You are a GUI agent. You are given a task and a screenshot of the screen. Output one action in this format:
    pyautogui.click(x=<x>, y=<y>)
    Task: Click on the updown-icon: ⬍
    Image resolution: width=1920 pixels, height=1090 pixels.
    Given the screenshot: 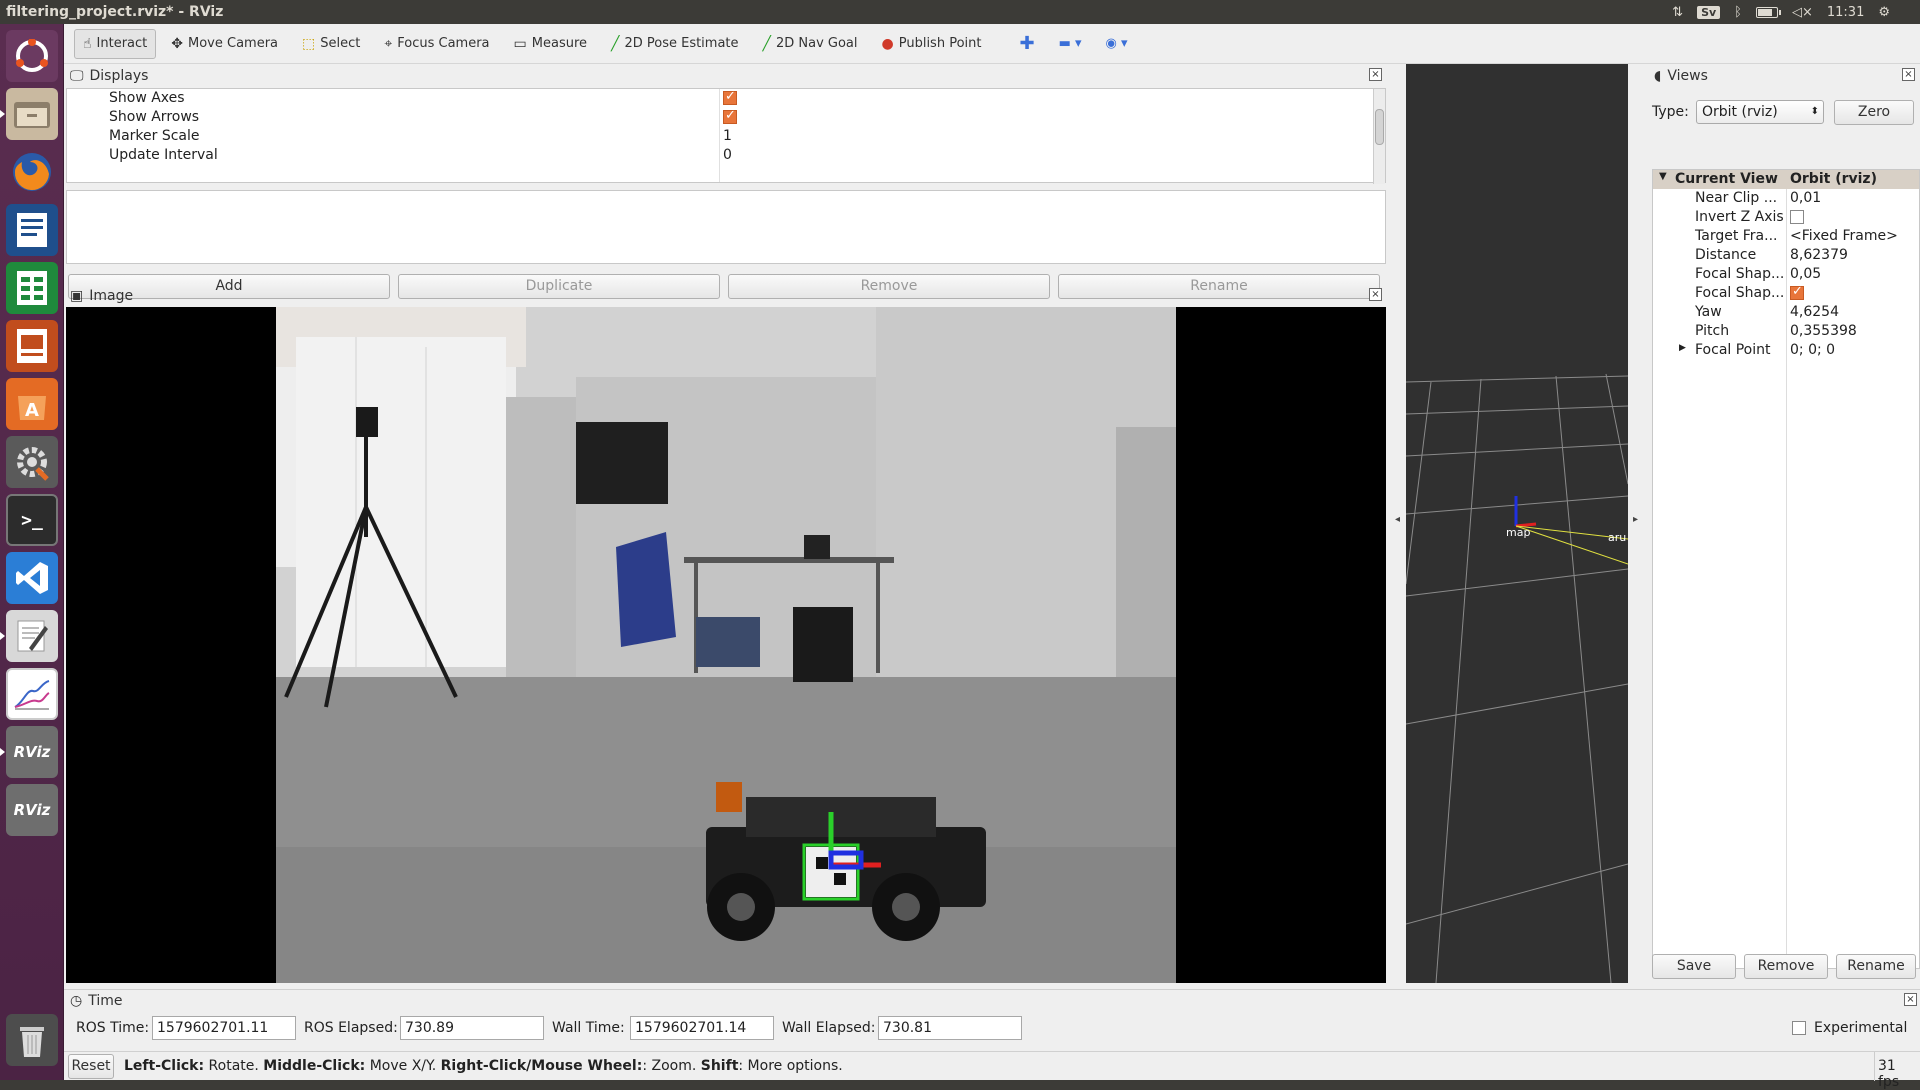 What is the action you would take?
    pyautogui.click(x=1814, y=111)
    